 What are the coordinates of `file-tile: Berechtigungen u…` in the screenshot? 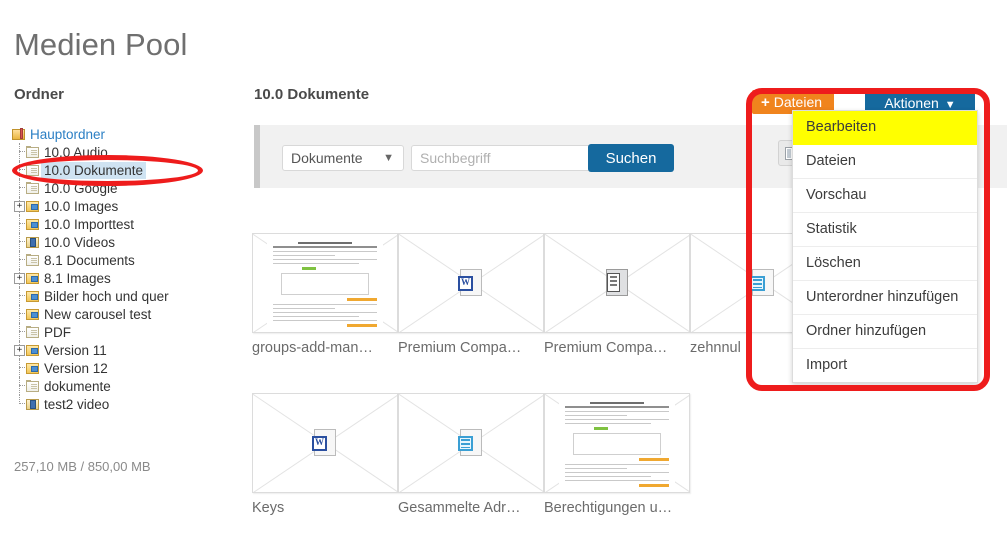 It's located at (617, 454).